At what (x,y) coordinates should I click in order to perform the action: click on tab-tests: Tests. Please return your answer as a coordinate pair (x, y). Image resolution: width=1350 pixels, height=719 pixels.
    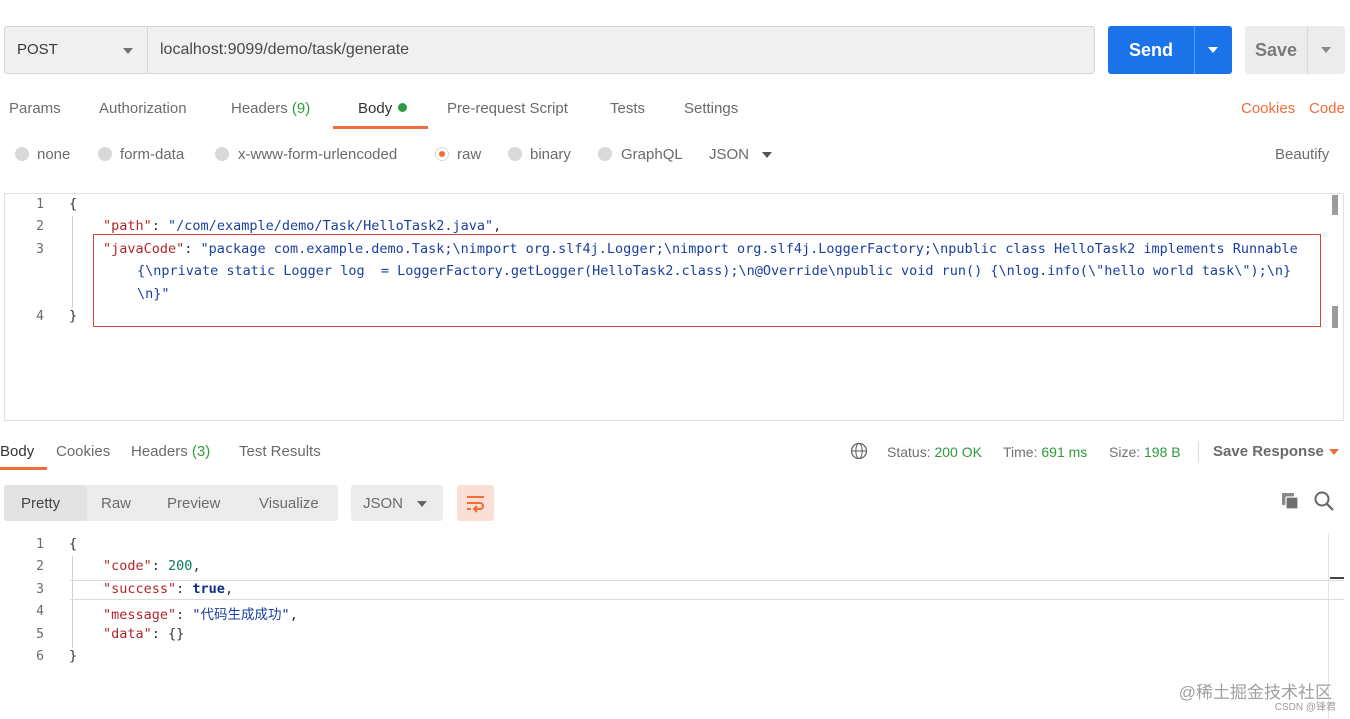
    Looking at the image, I should click on (627, 108).